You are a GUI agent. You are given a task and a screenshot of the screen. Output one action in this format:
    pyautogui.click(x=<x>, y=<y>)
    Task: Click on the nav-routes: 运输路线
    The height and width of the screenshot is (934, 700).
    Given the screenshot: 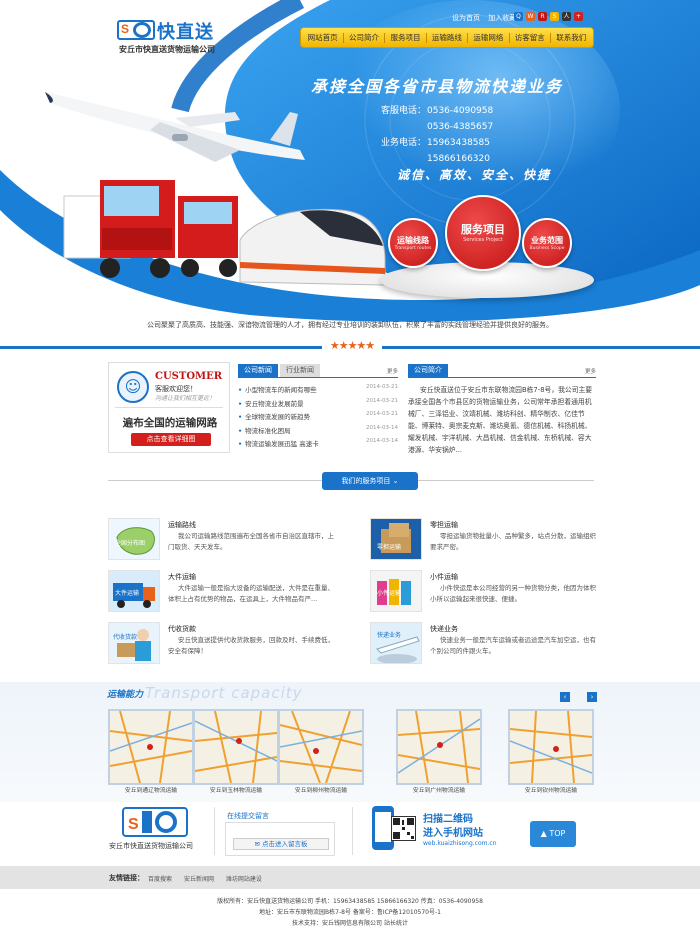 What is the action you would take?
    pyautogui.click(x=447, y=37)
    